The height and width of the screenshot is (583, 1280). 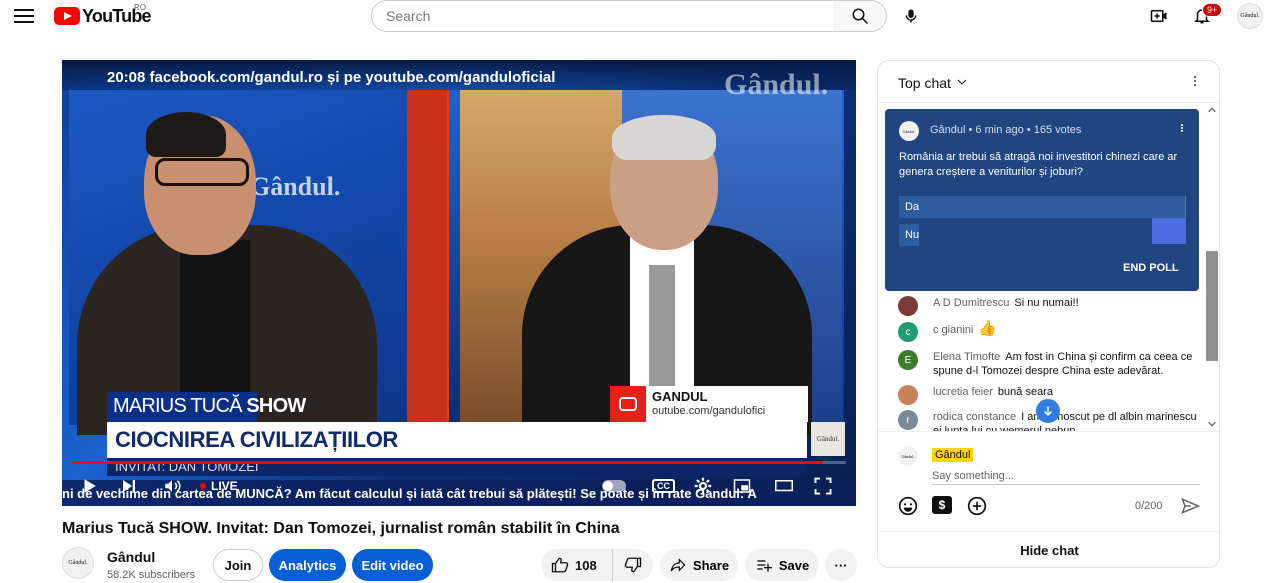 What do you see at coordinates (140, 7) in the screenshot?
I see `country-code: RO` at bounding box center [140, 7].